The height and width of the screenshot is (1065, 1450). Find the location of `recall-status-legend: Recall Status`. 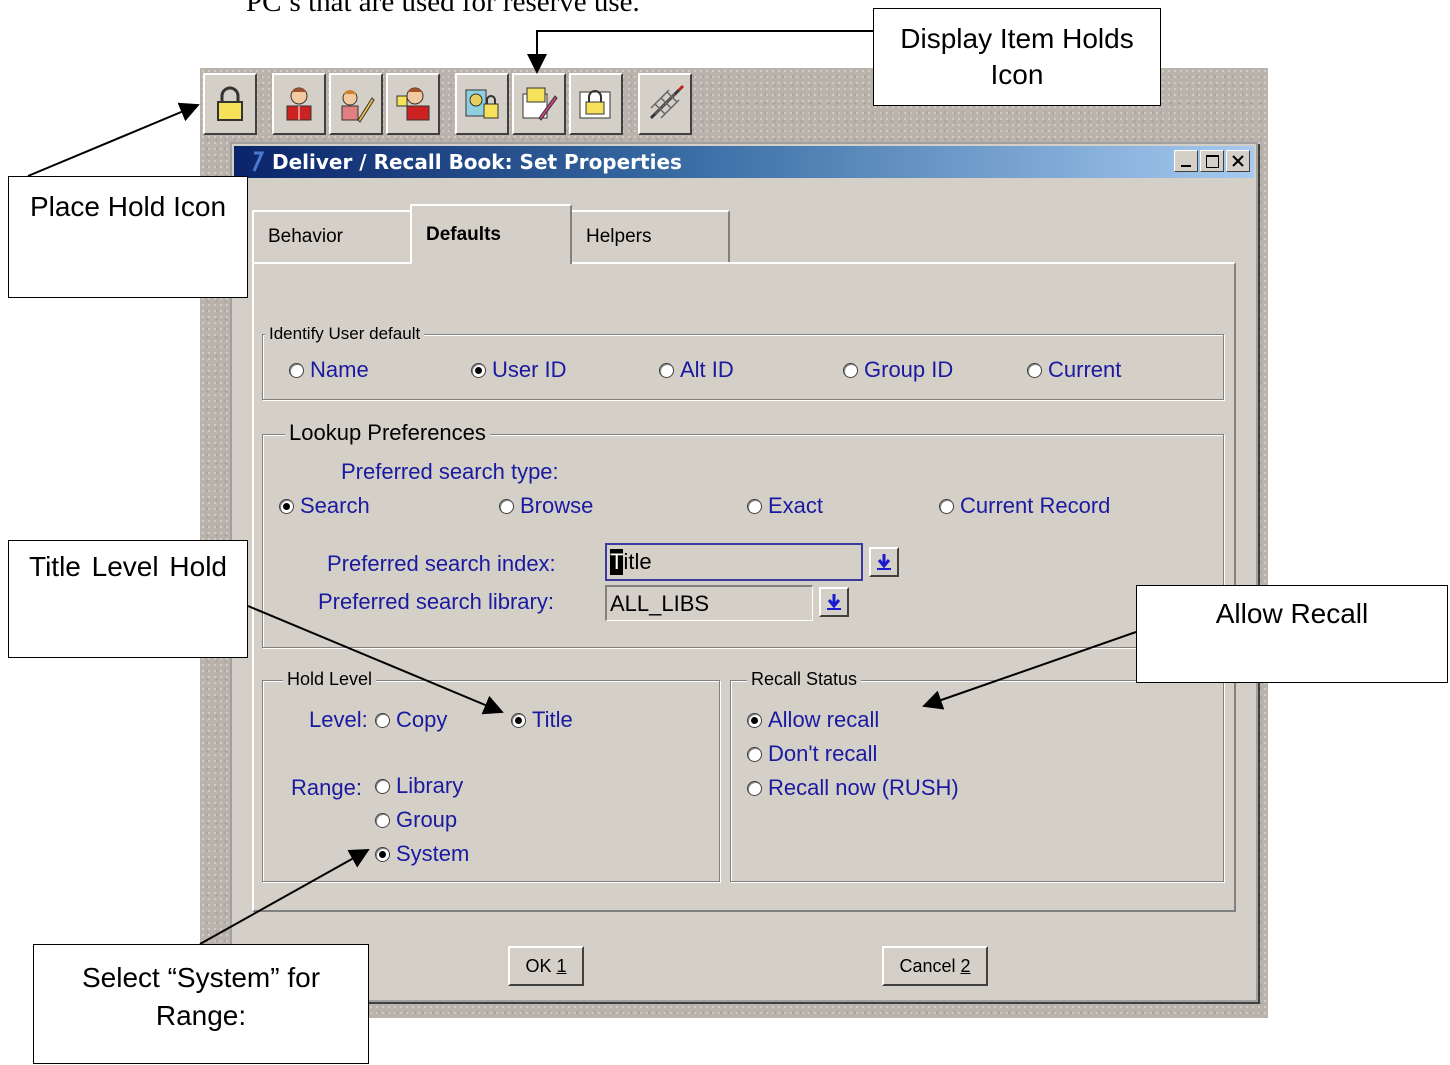

recall-status-legend: Recall Status is located at coordinates (804, 679).